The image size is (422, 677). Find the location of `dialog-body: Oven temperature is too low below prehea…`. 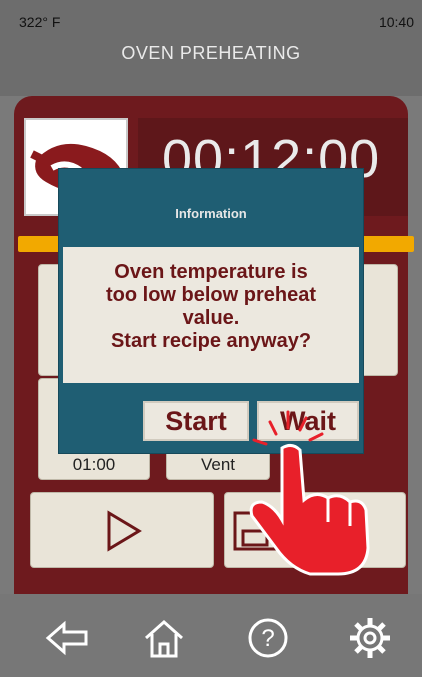

dialog-body: Oven temperature is too low below prehea… is located at coordinates (211, 315).